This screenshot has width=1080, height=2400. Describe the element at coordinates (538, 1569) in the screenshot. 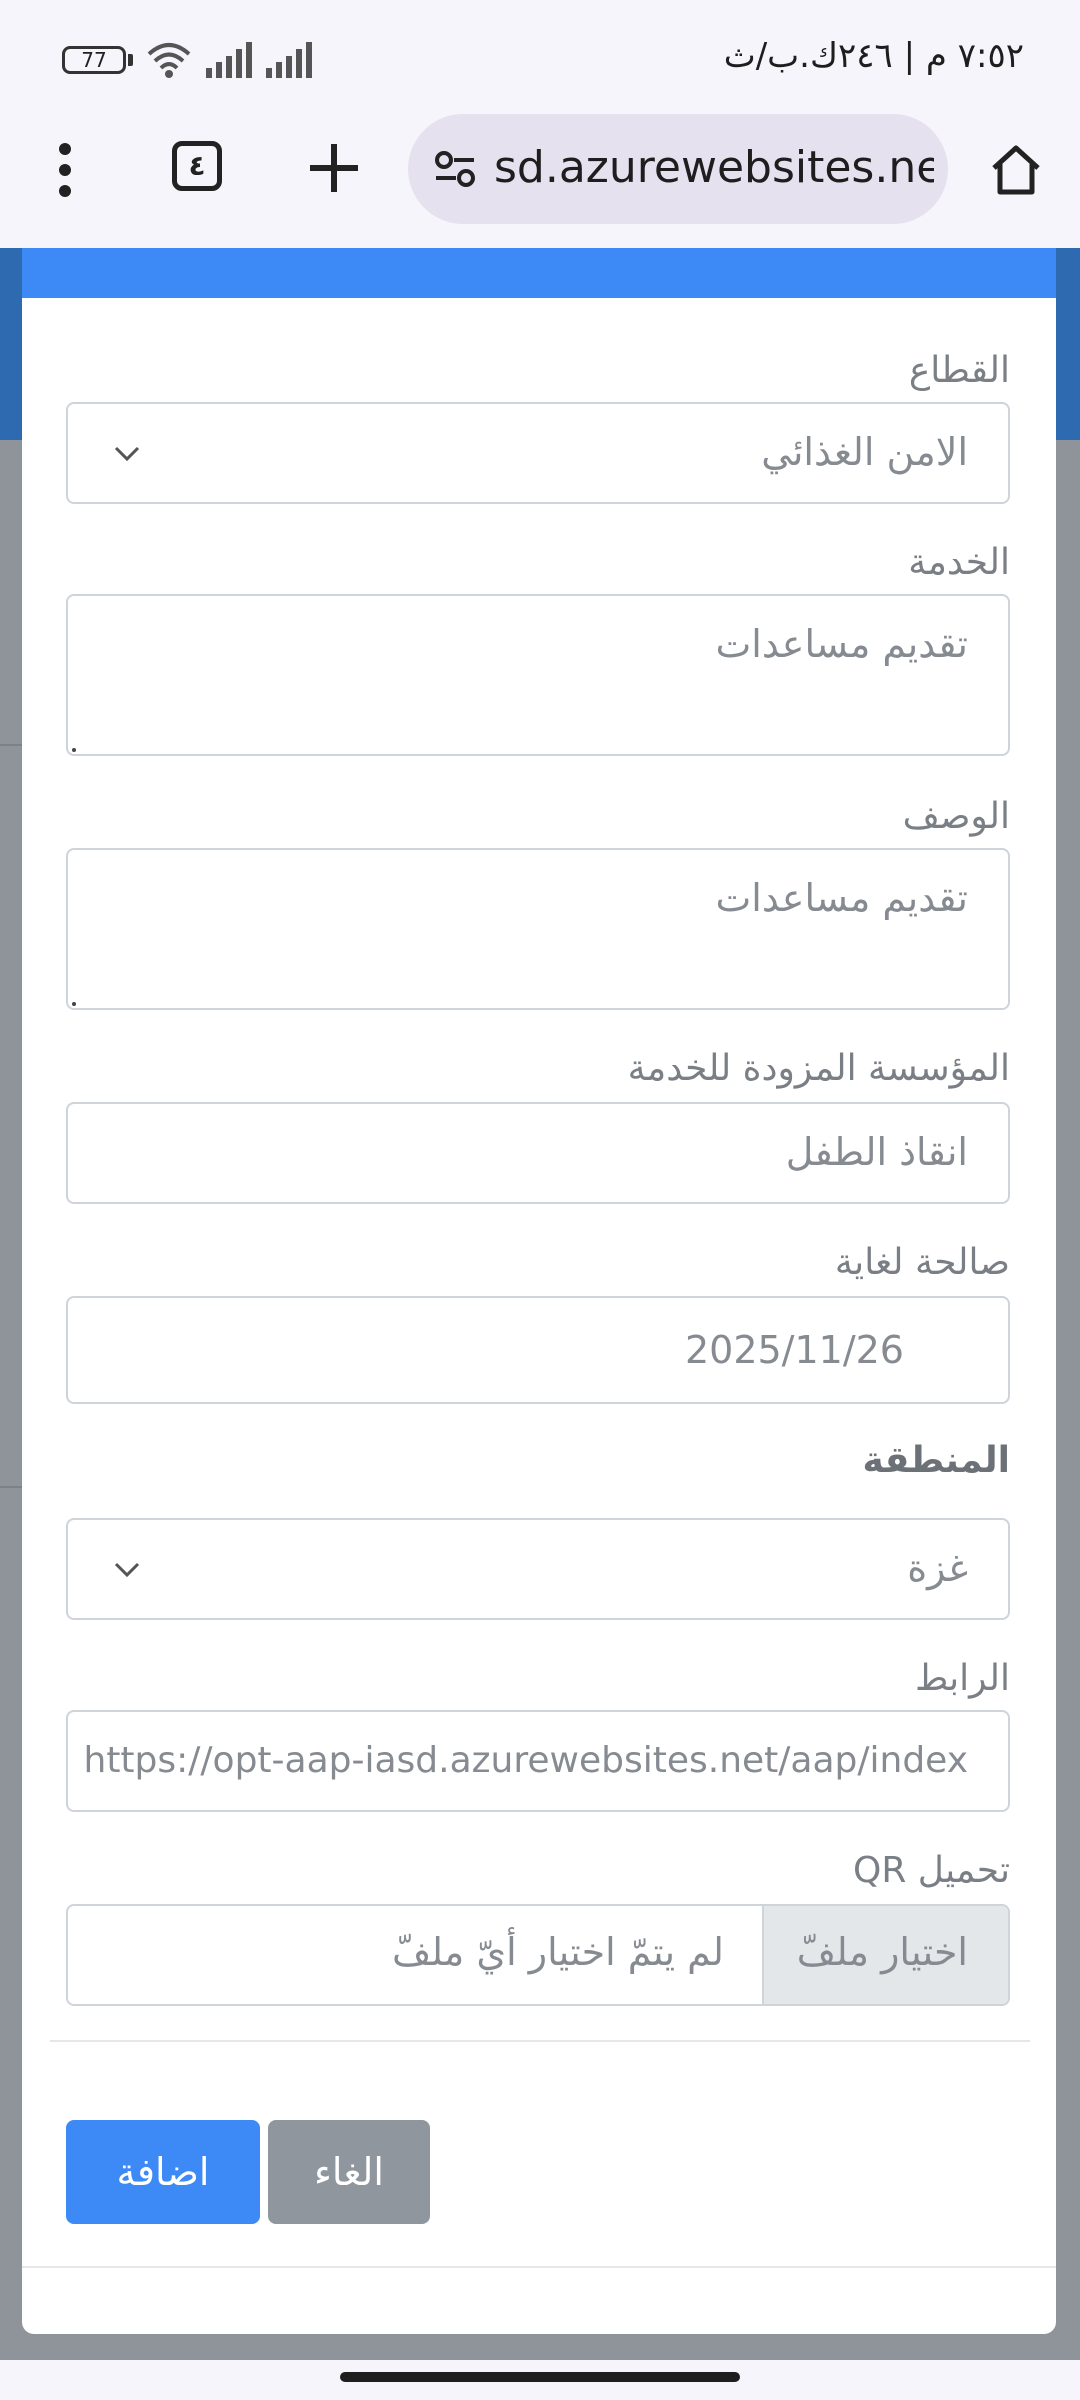

I see `region-select: غزة` at that location.